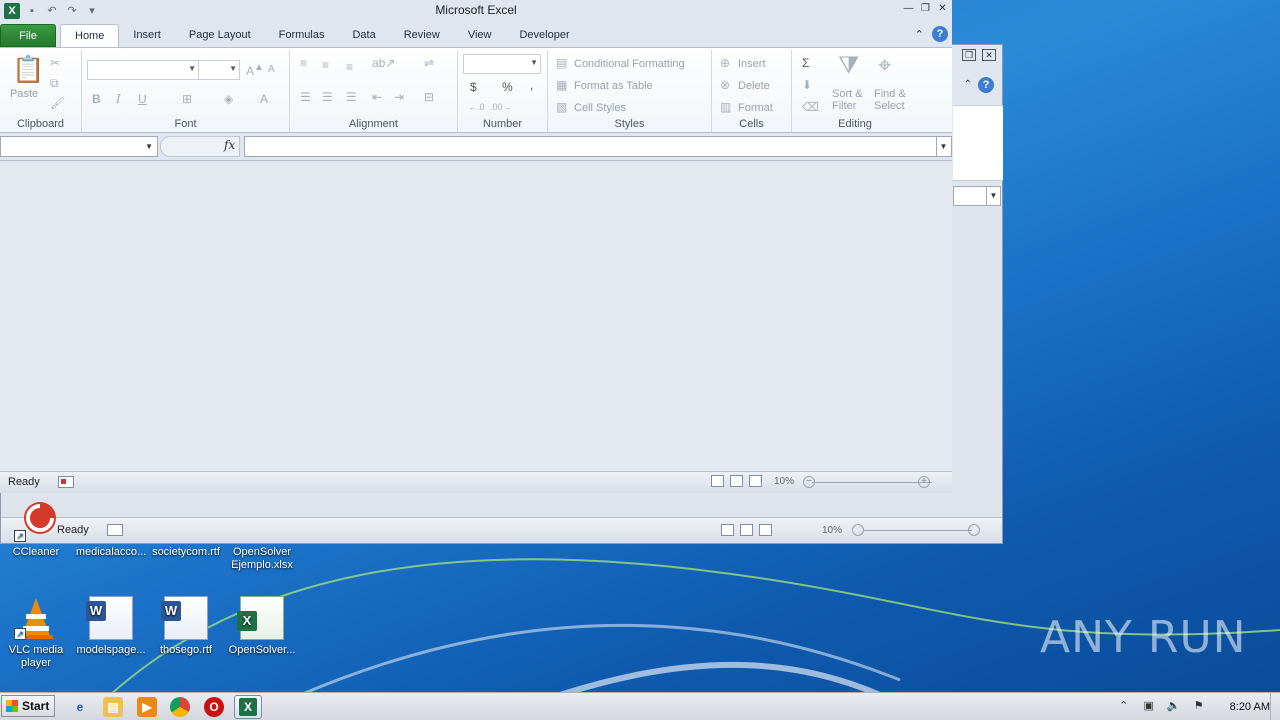  I want to click on desktop-icon-societycom: societycom.rtf, so click(186, 528).